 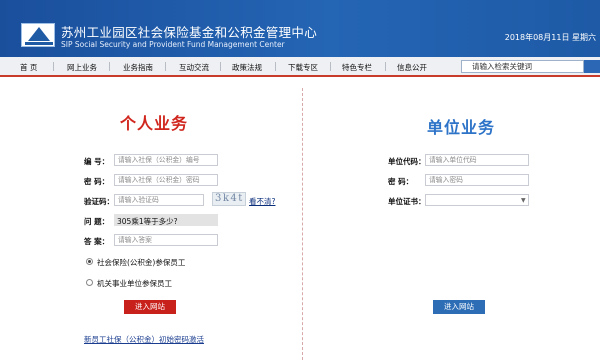 I want to click on personal-question-label: 问 题：, so click(x=97, y=221).